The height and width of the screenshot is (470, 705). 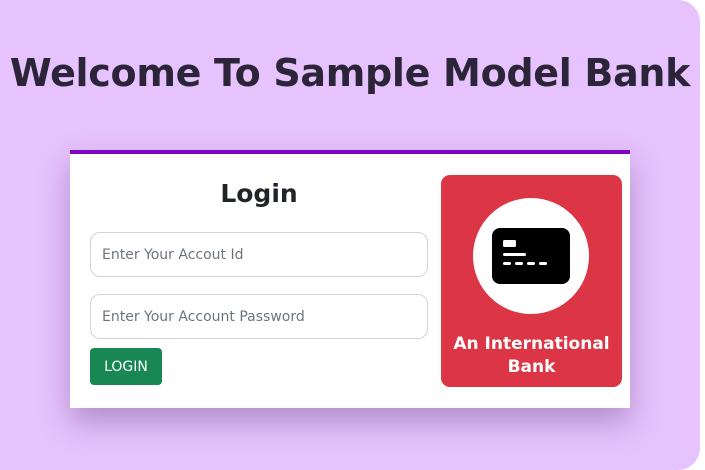 I want to click on credit-card-icon, so click(x=531, y=256).